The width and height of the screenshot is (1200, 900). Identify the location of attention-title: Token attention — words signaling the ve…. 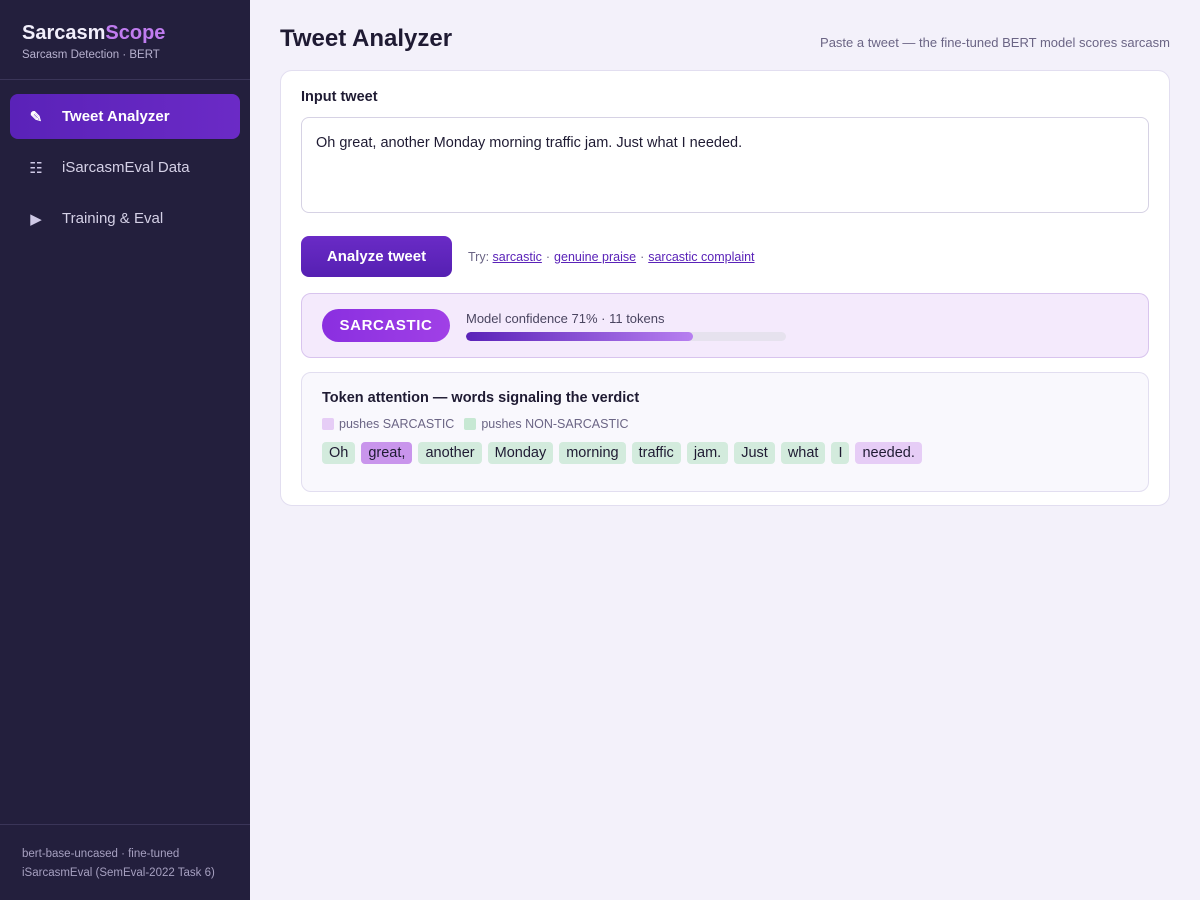
(481, 398).